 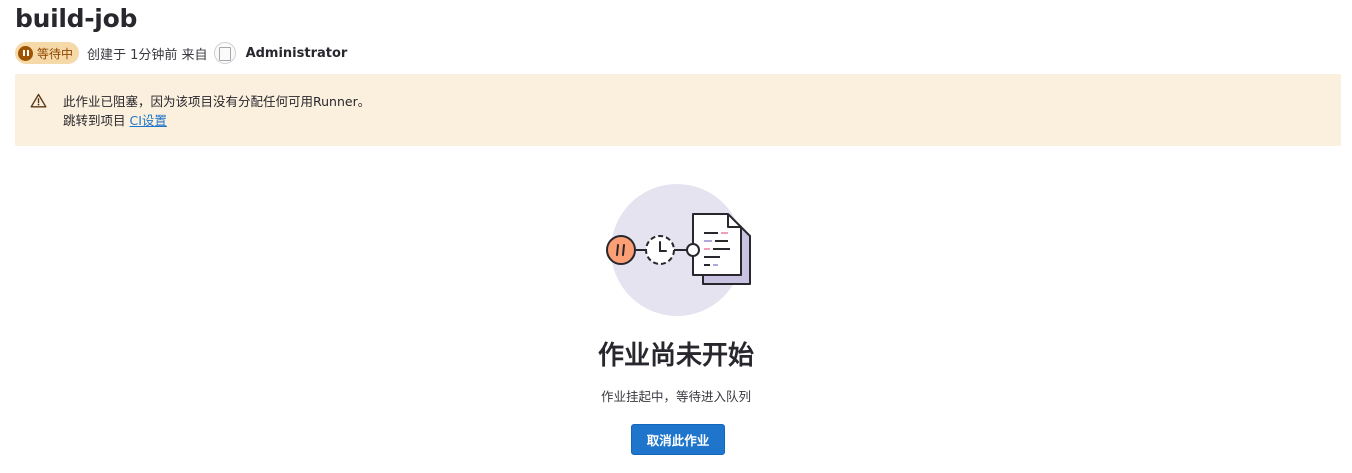 I want to click on page-title: build-job, so click(x=76, y=18).